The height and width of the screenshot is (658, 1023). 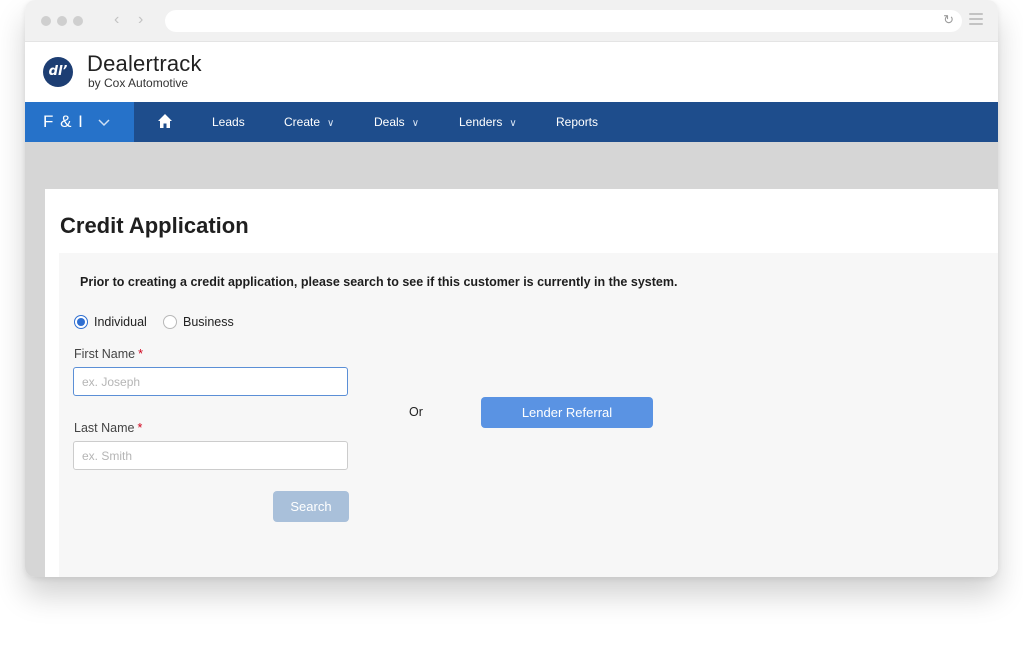 What do you see at coordinates (104, 121) in the screenshot?
I see `chevron-down-icon` at bounding box center [104, 121].